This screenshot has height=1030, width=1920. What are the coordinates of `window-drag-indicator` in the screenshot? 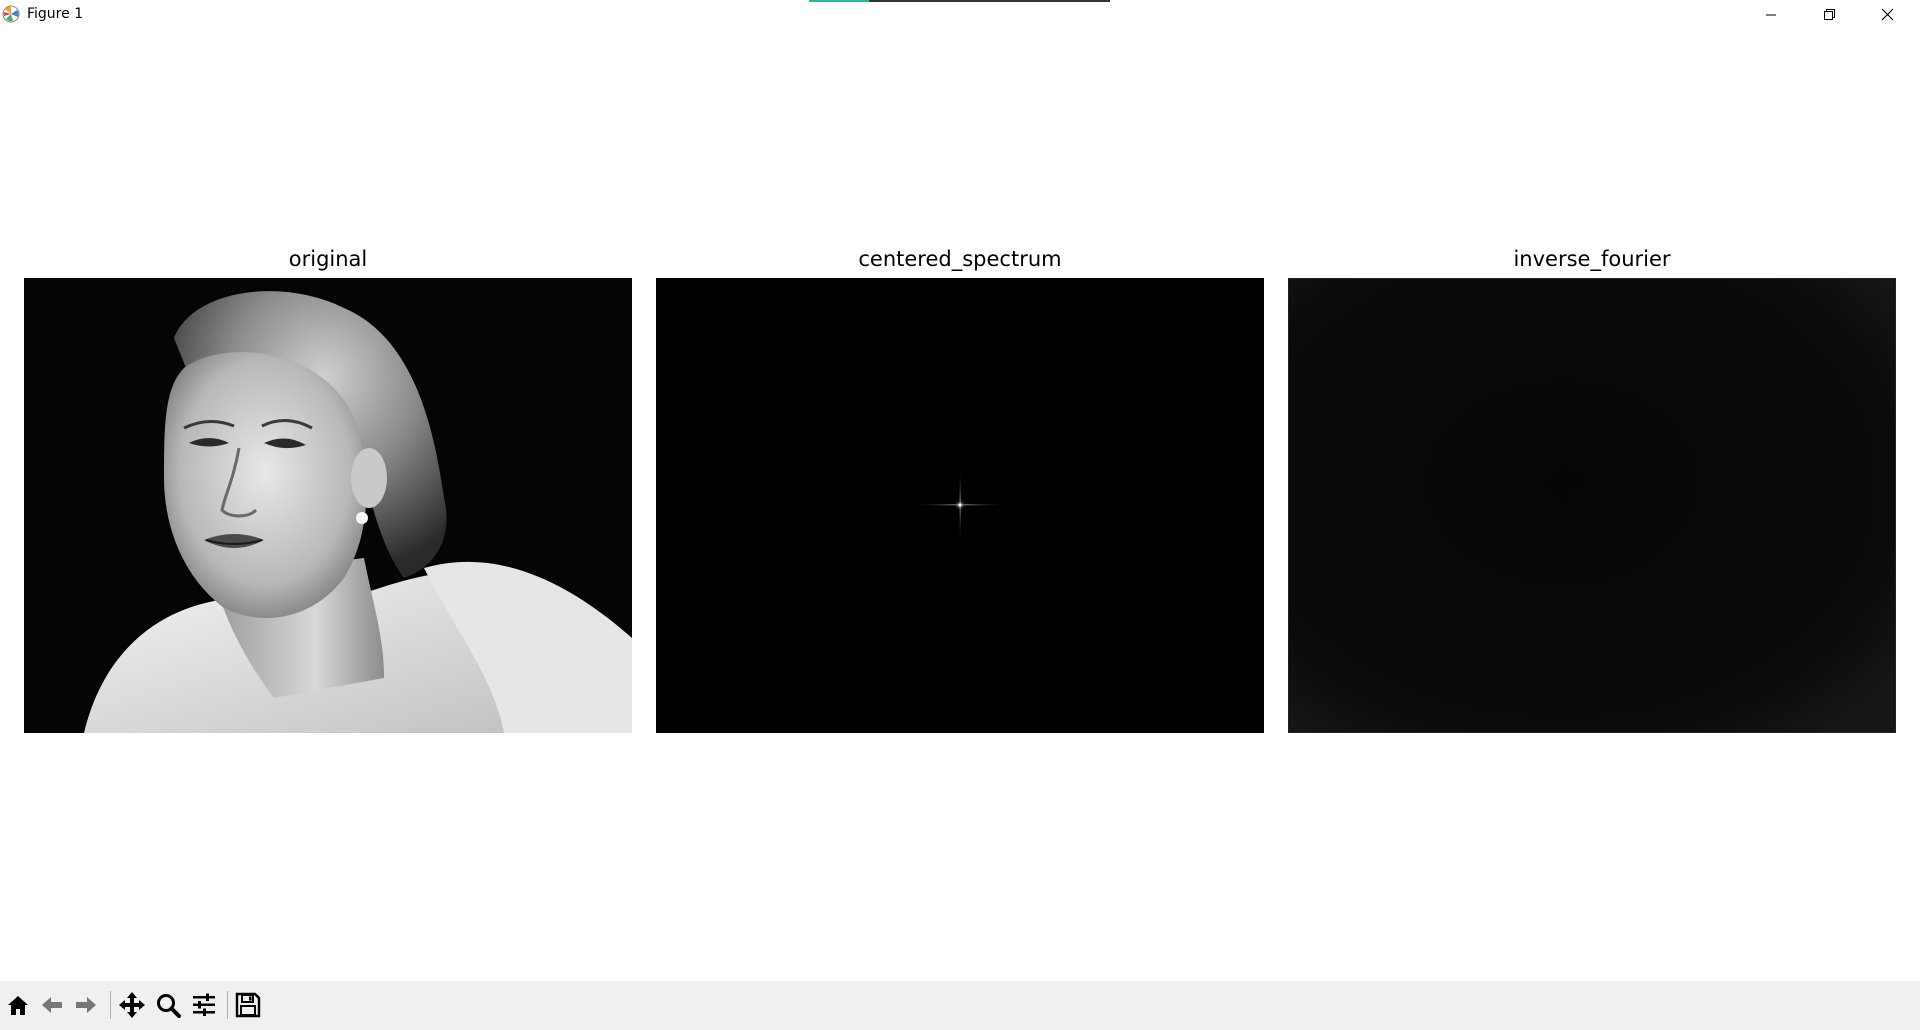 It's located at (959, 1).